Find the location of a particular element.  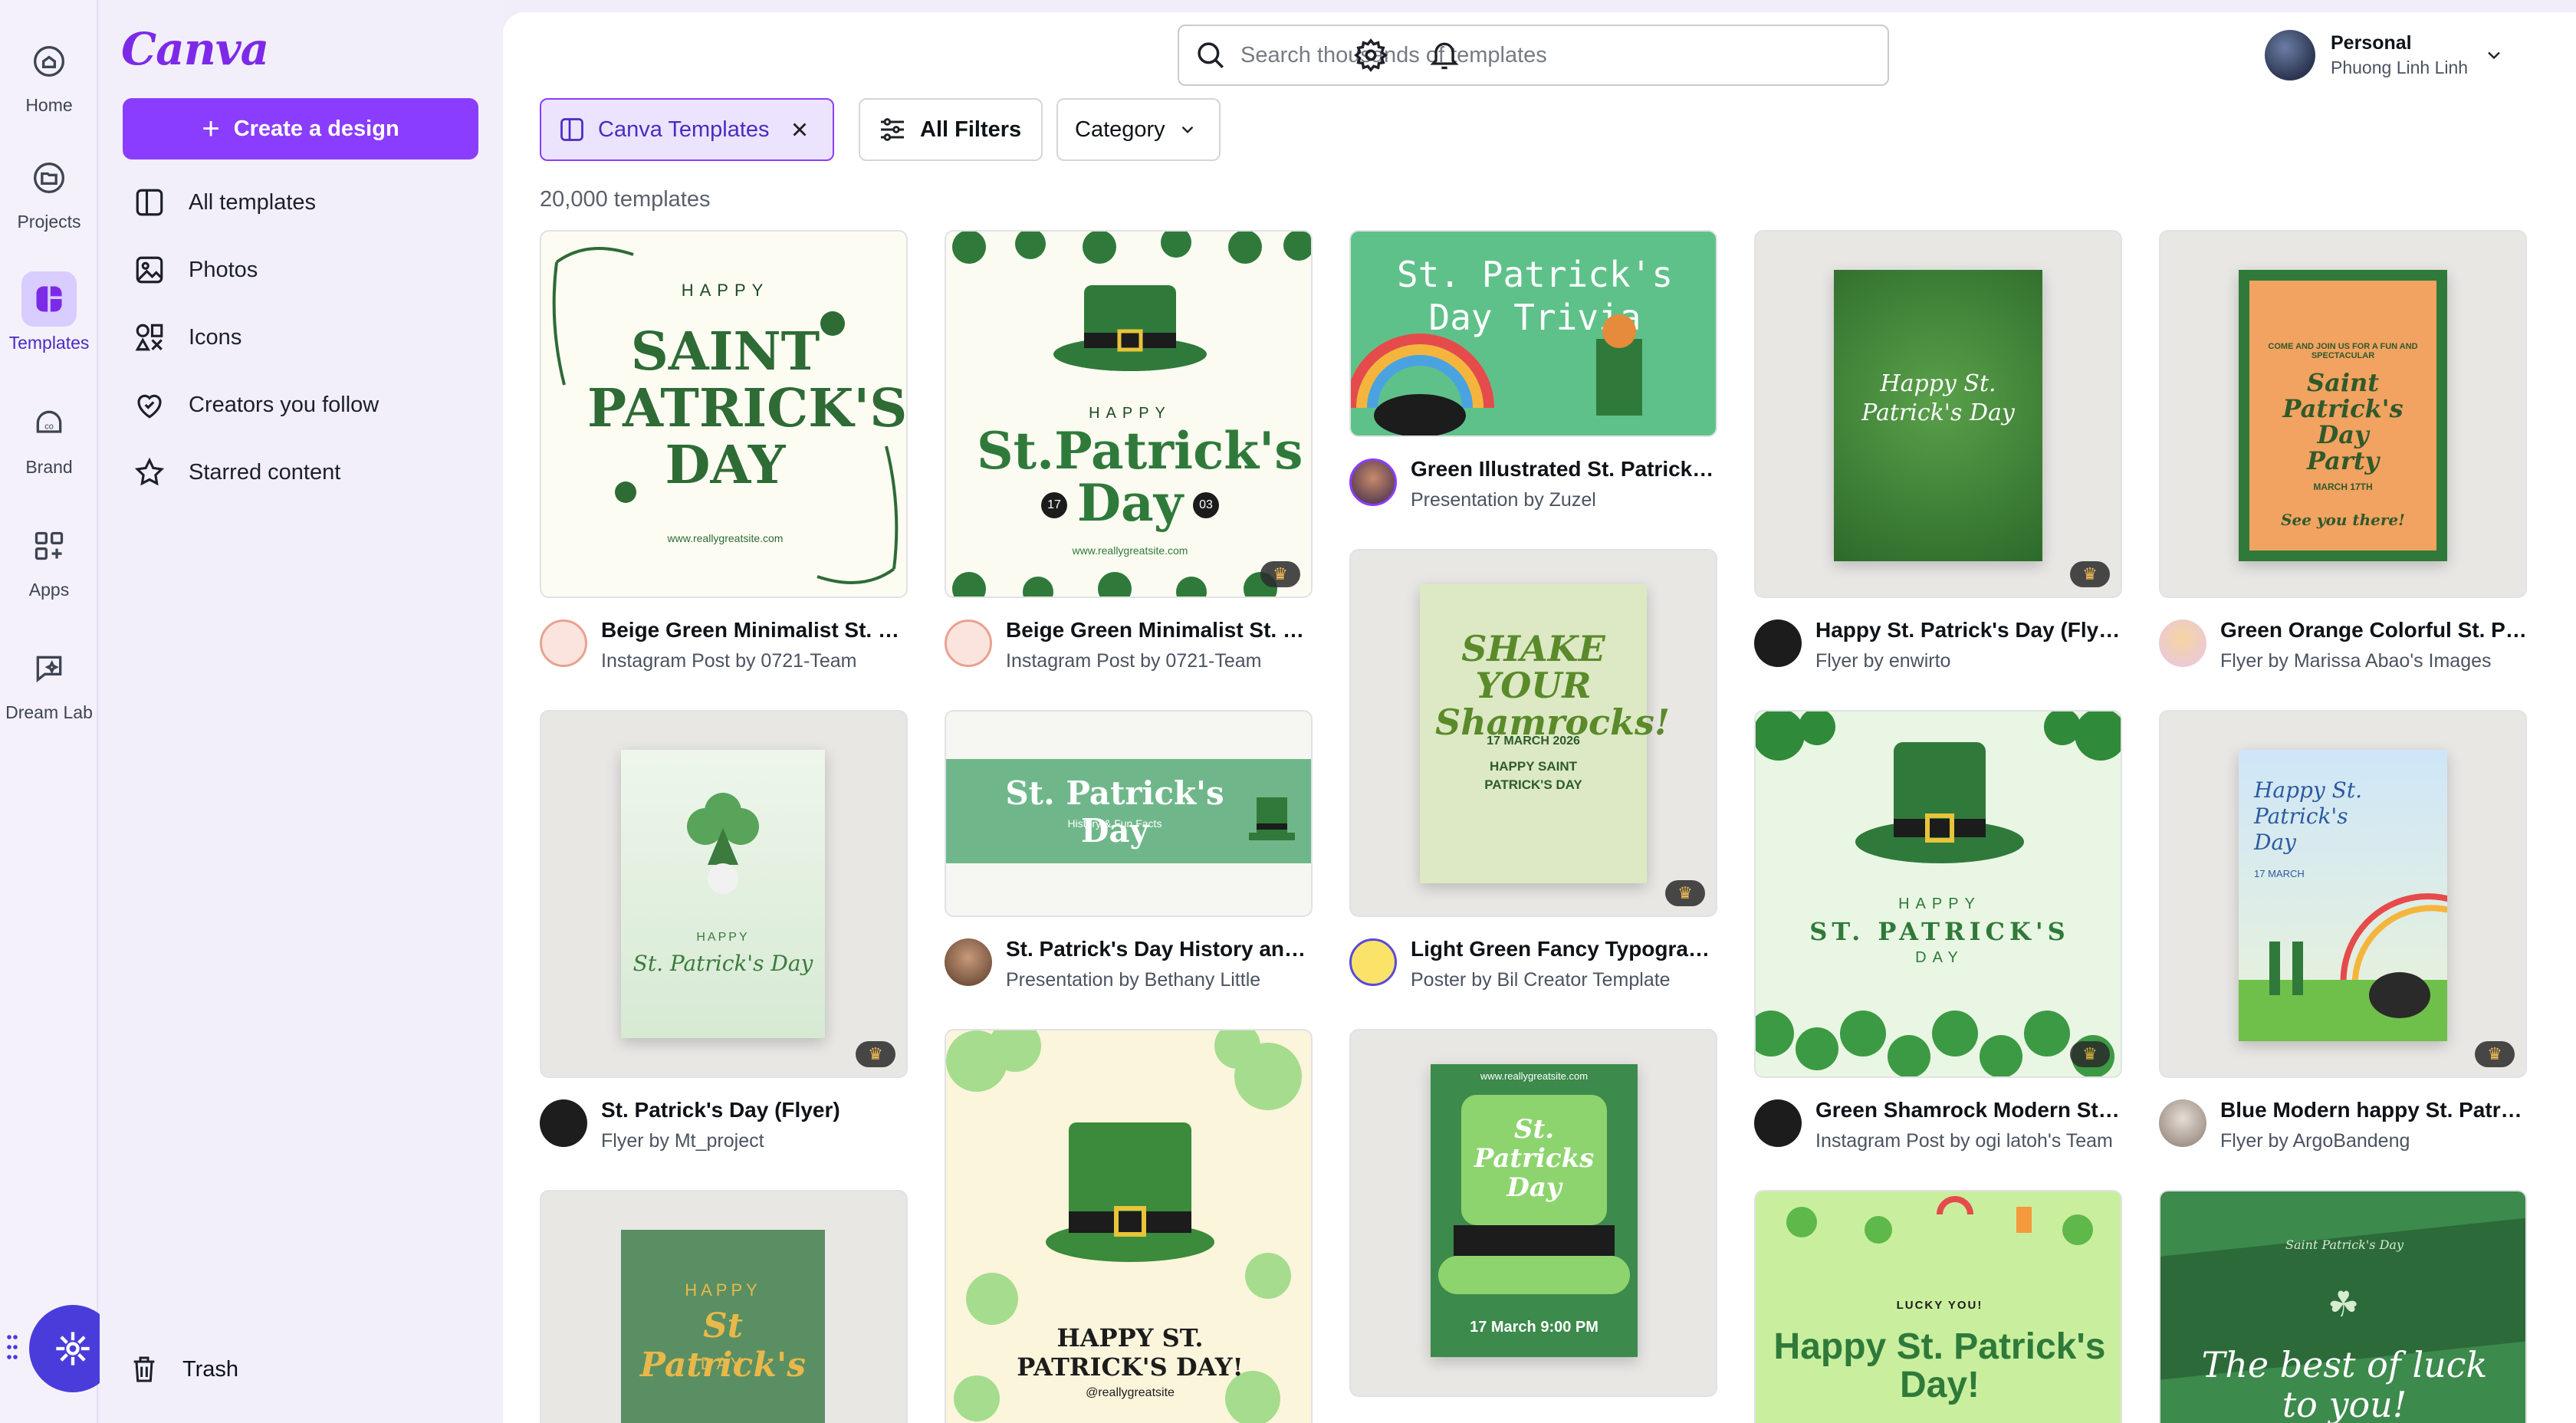

all-filters-button: All Filters is located at coordinates (951, 129).